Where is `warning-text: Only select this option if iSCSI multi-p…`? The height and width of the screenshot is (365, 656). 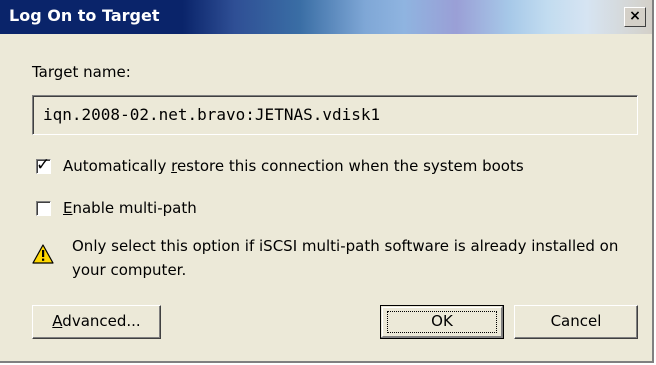 warning-text: Only select this option if iSCSI multi-p… is located at coordinates (345, 258).